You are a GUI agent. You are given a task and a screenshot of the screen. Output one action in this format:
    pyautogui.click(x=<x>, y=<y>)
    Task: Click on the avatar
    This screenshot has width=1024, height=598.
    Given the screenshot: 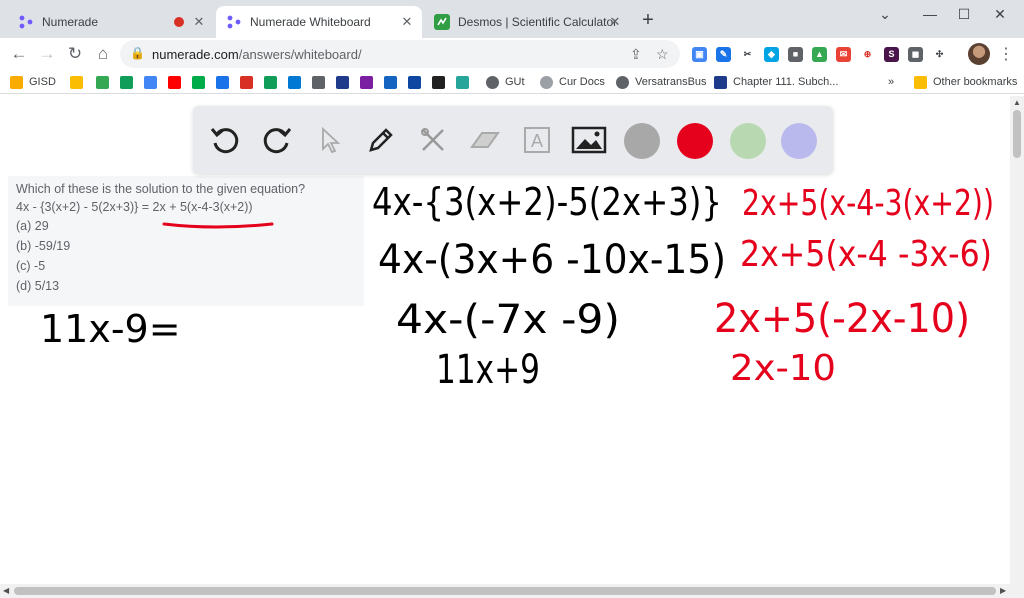 What is the action you would take?
    pyautogui.click(x=979, y=54)
    